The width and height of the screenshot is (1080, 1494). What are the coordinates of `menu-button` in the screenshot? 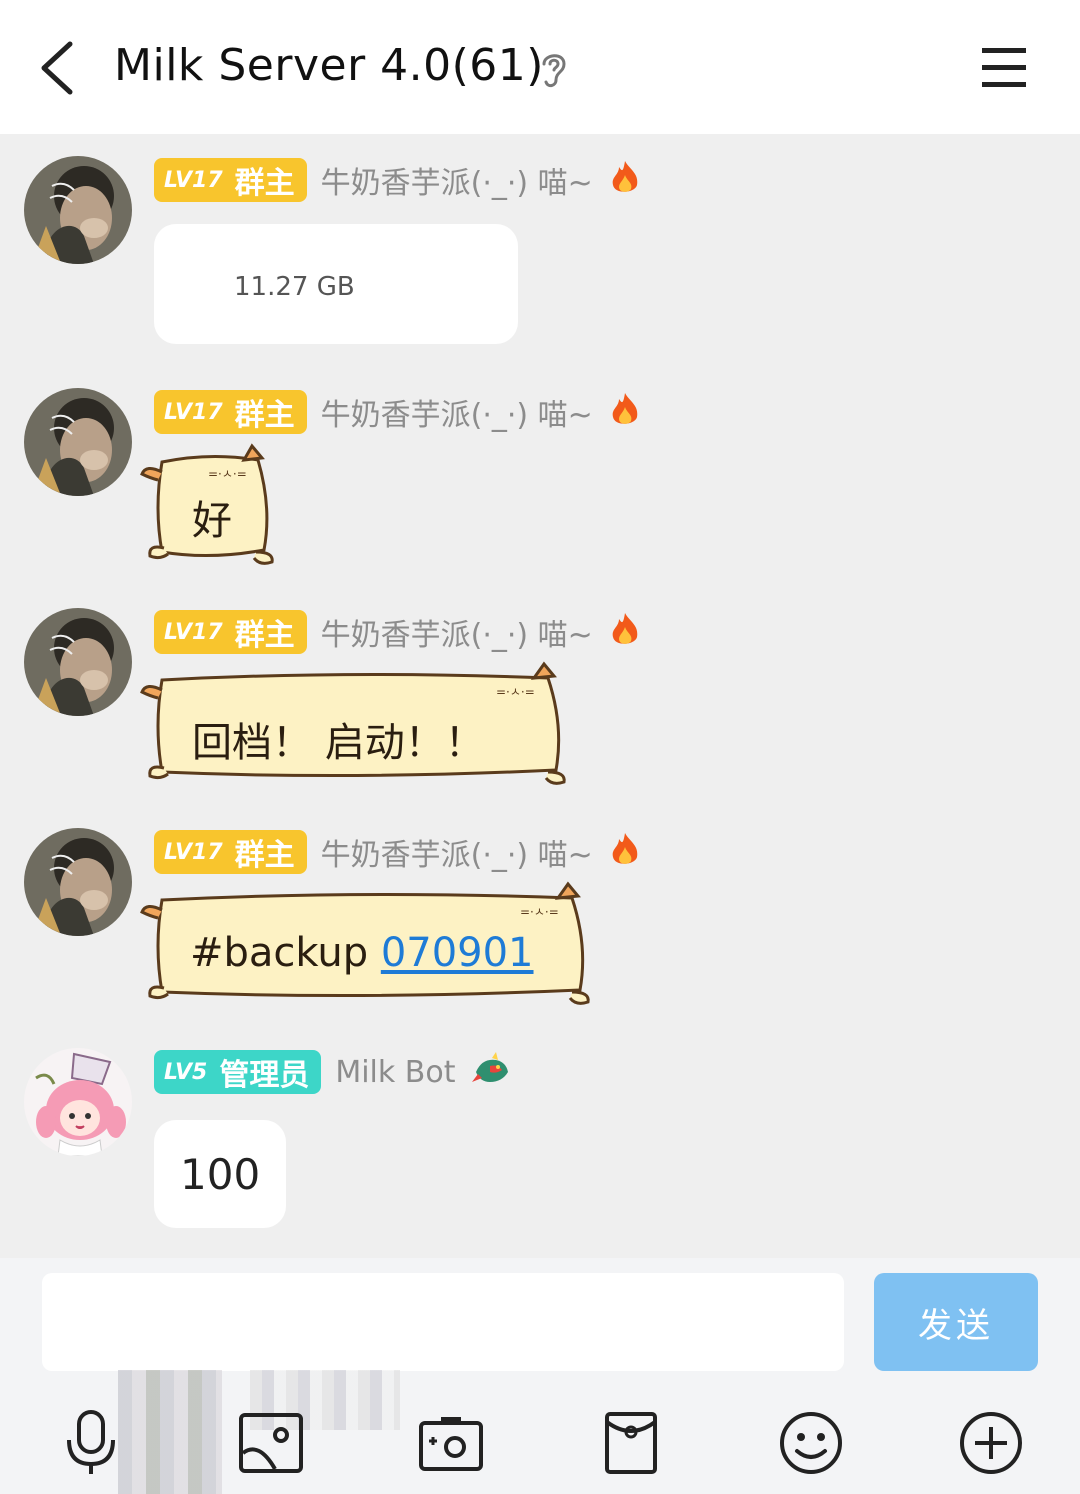 It's located at (1004, 68).